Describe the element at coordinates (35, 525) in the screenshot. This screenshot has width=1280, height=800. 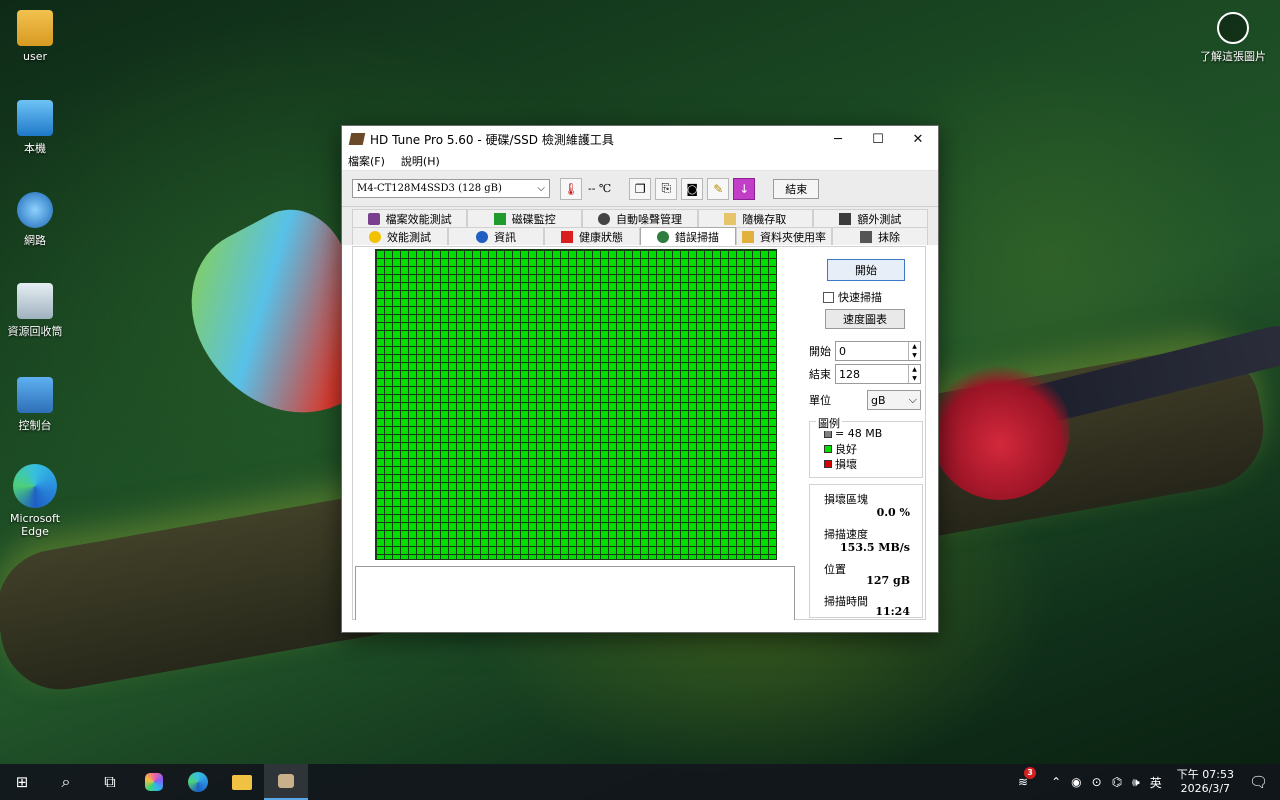
I see `desktop-icon-label: Microsoft Edge` at that location.